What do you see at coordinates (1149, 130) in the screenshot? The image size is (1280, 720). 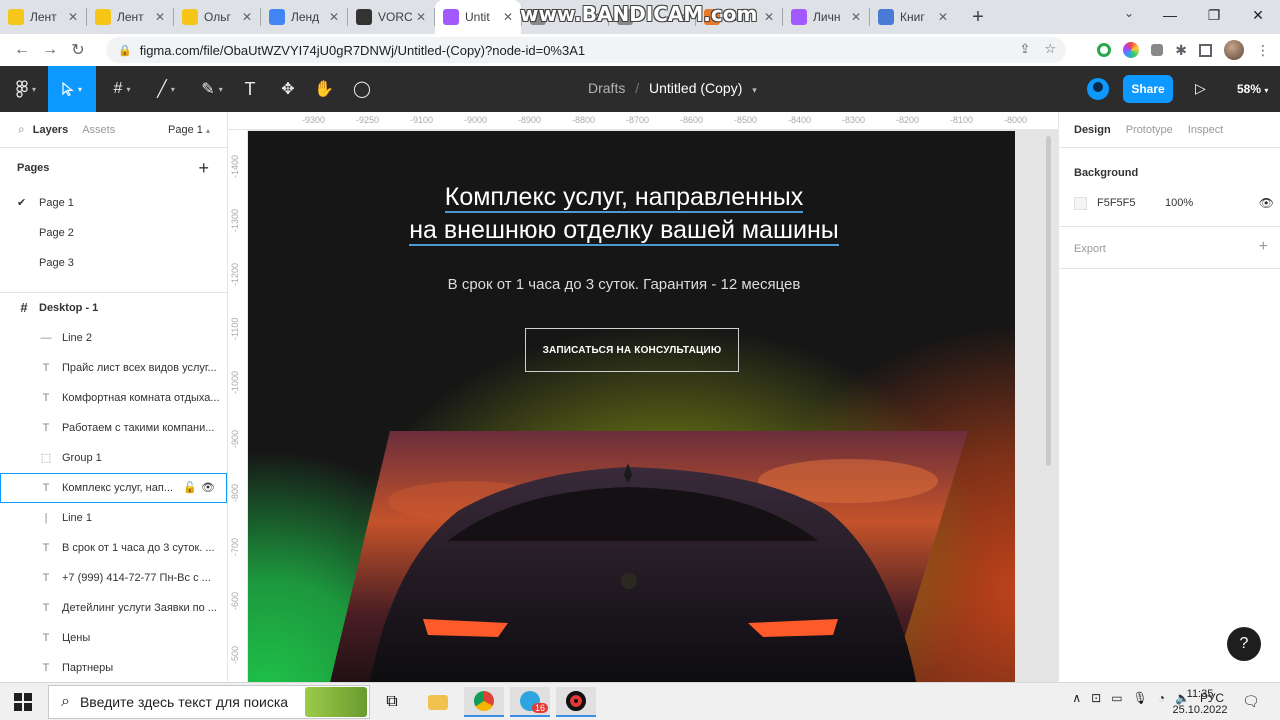 I see `tab-prototype: Prototype` at bounding box center [1149, 130].